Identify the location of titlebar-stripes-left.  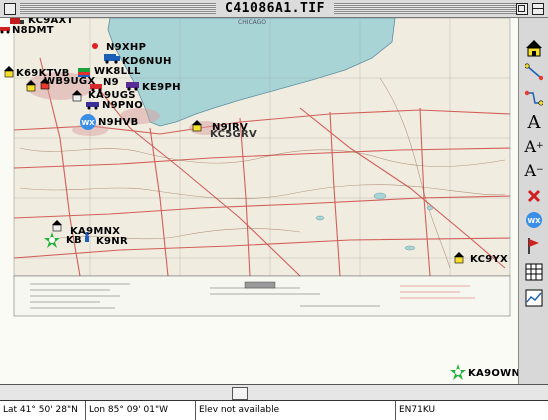
(118, 8).